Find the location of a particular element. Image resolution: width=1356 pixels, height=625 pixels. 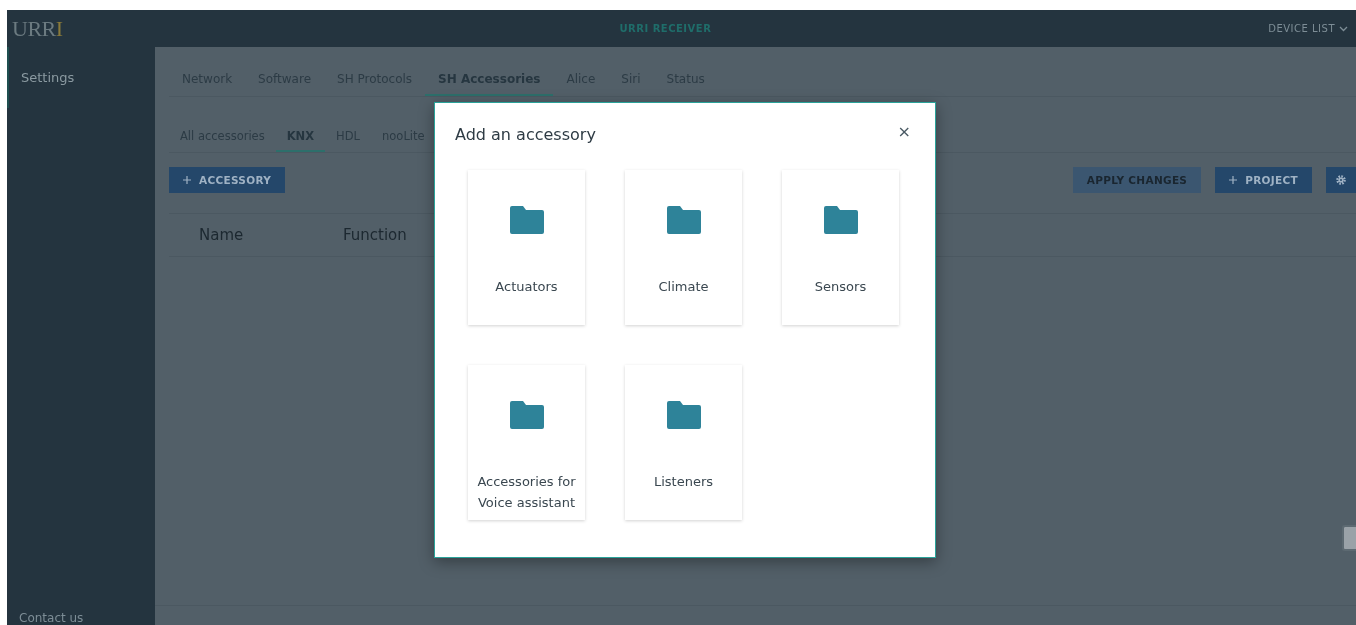

device-list-menu: DEVICE LIST is located at coordinates (1308, 28).